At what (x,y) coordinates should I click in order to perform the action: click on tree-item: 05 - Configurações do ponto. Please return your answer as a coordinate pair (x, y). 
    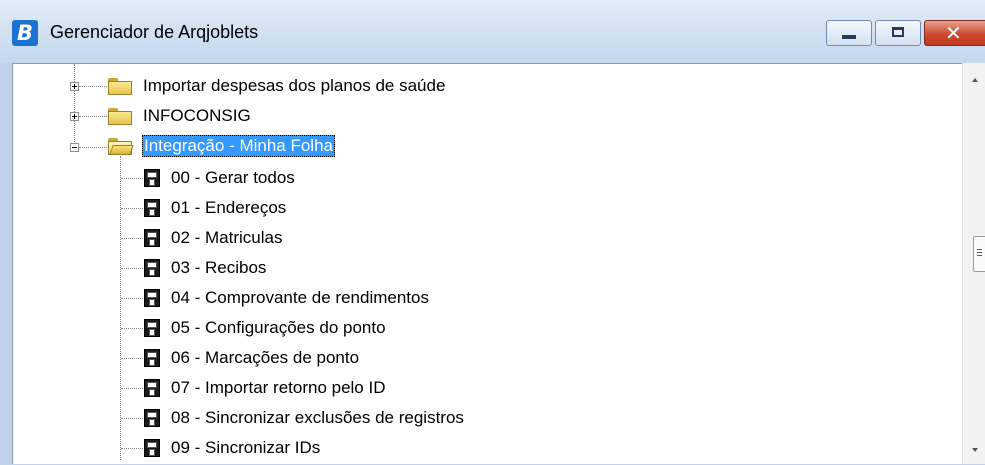
    Looking at the image, I should click on (278, 328).